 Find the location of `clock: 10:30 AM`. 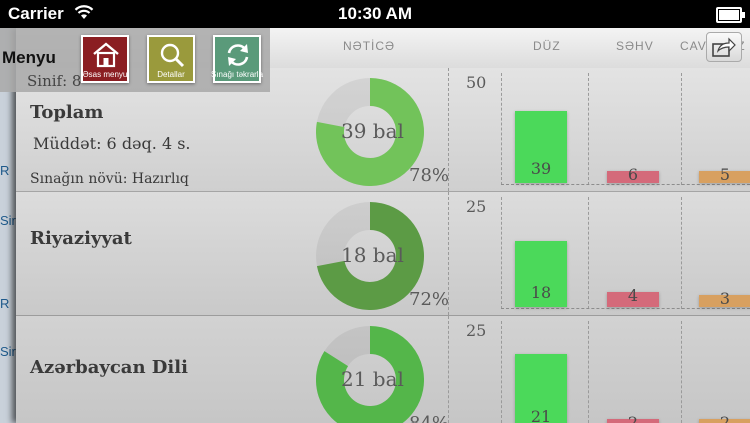

clock: 10:30 AM is located at coordinates (374, 13).